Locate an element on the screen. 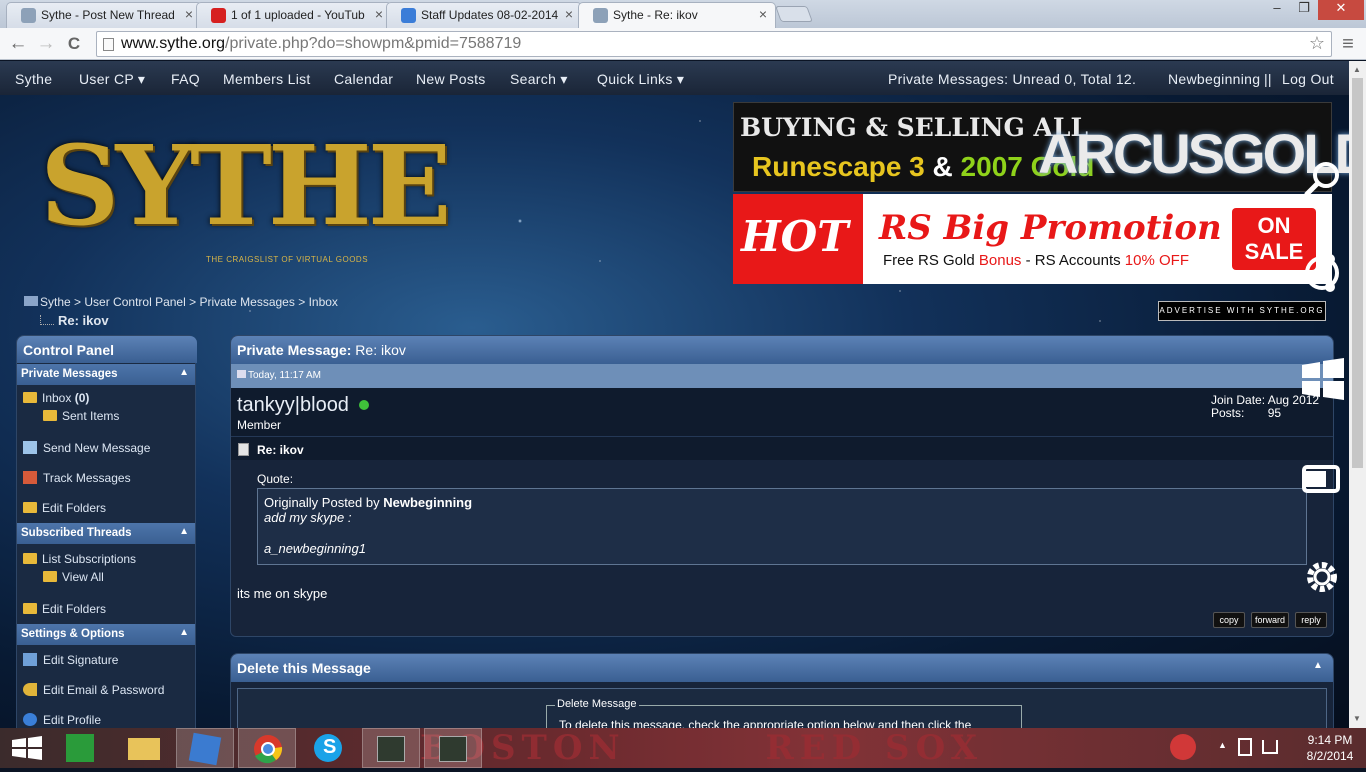 Image resolution: width=1366 pixels, height=772 pixels. tab-sythe-re-ikov: Sythe - Re: ikov × is located at coordinates (677, 15).